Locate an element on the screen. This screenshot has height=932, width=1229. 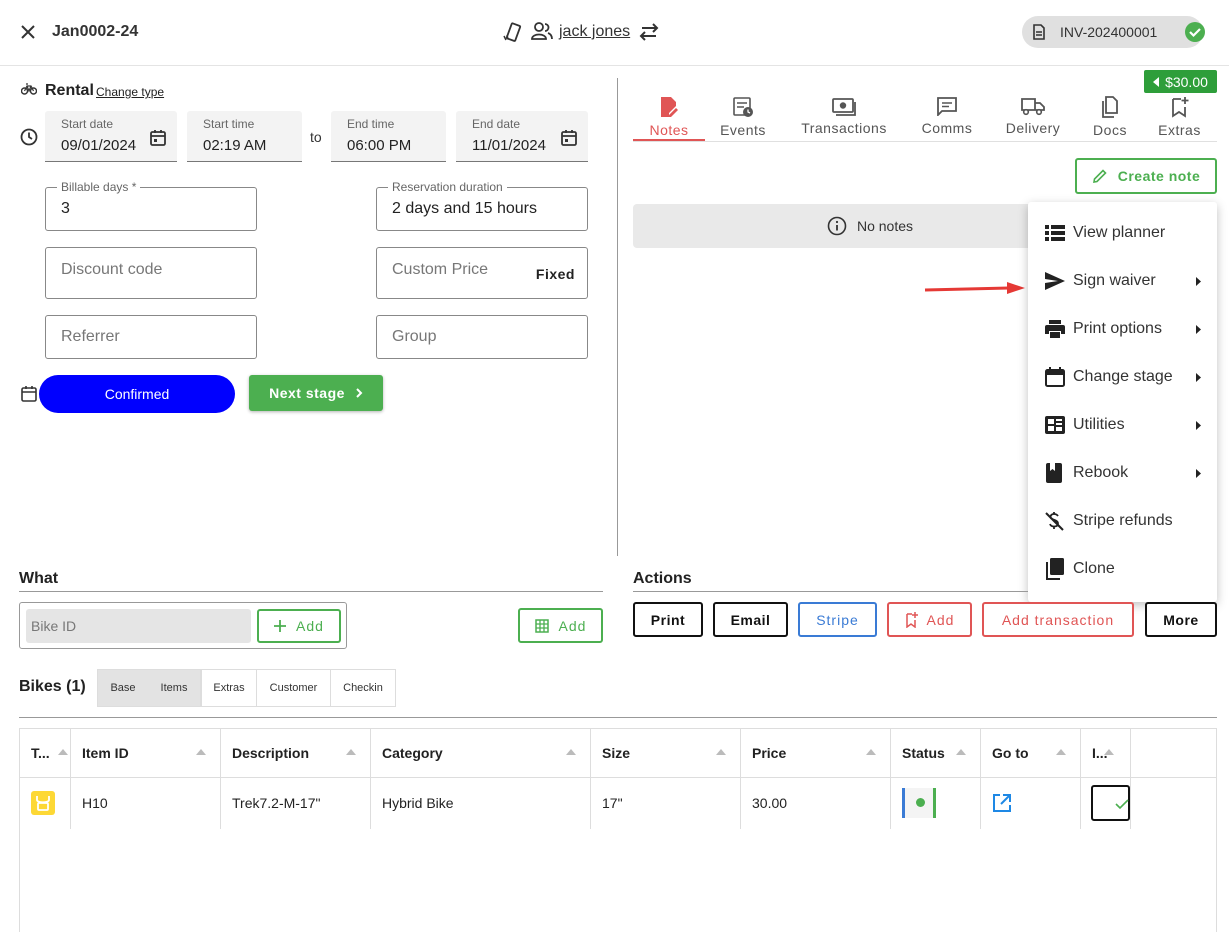
money-off-icon is located at coordinates (1055, 521).